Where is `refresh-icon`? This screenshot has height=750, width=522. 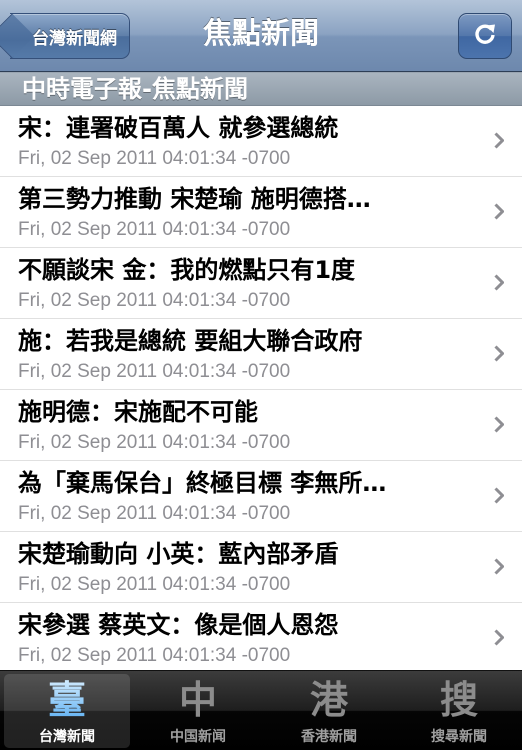
refresh-icon is located at coordinates (485, 36).